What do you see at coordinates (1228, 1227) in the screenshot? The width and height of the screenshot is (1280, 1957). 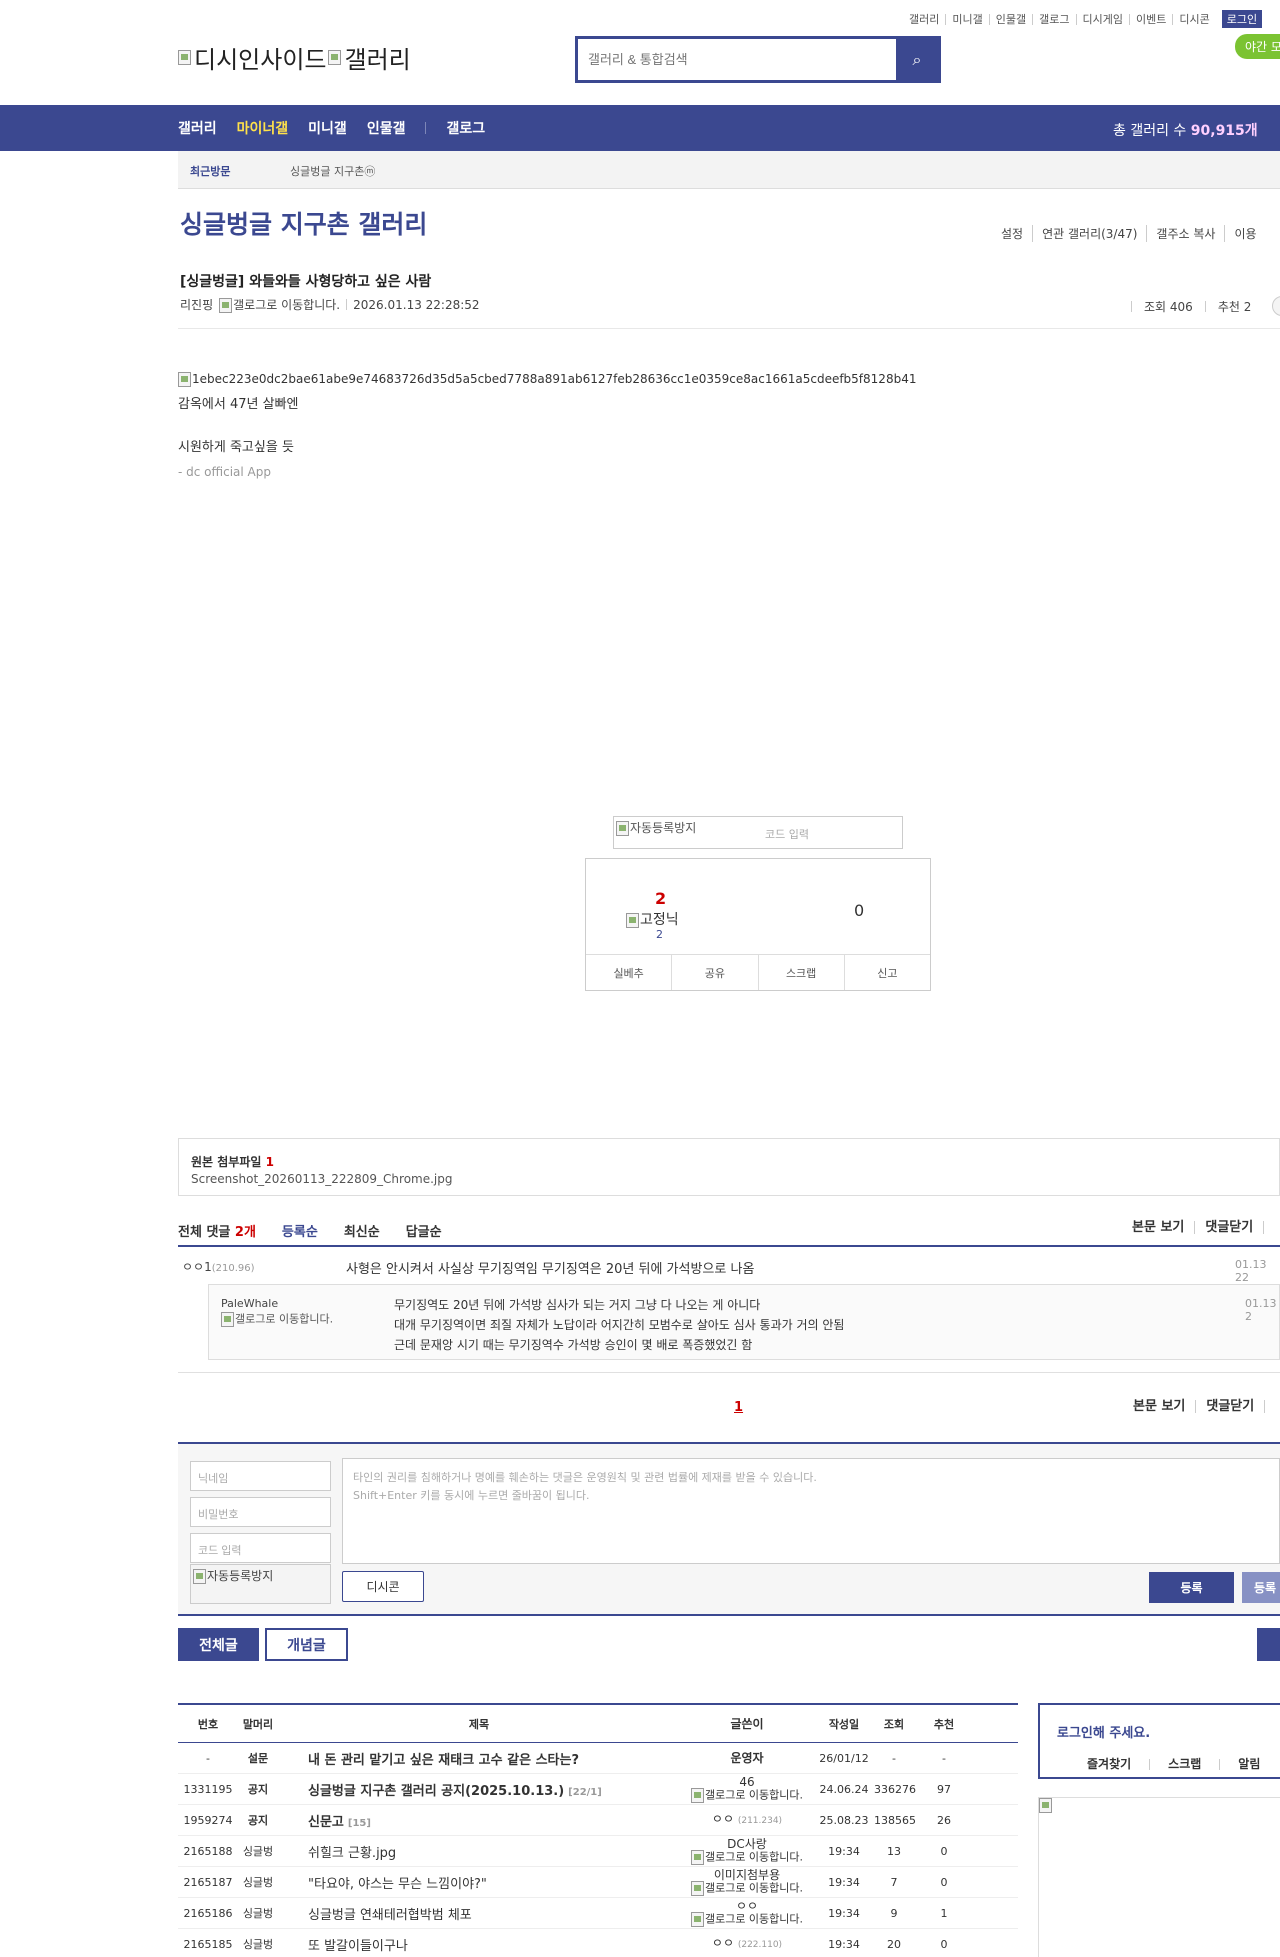 I see `close-comments-button: 댓글닫기` at bounding box center [1228, 1227].